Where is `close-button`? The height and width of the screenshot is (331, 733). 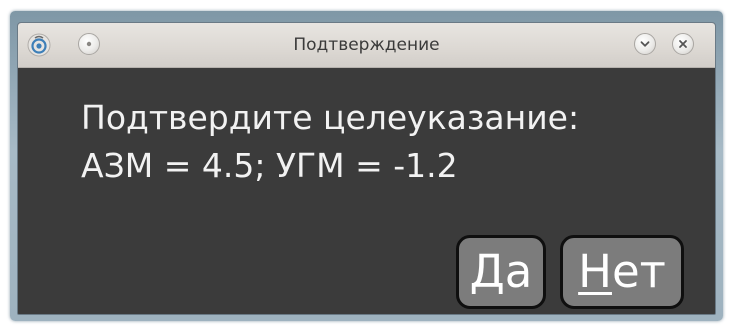 close-button is located at coordinates (683, 44).